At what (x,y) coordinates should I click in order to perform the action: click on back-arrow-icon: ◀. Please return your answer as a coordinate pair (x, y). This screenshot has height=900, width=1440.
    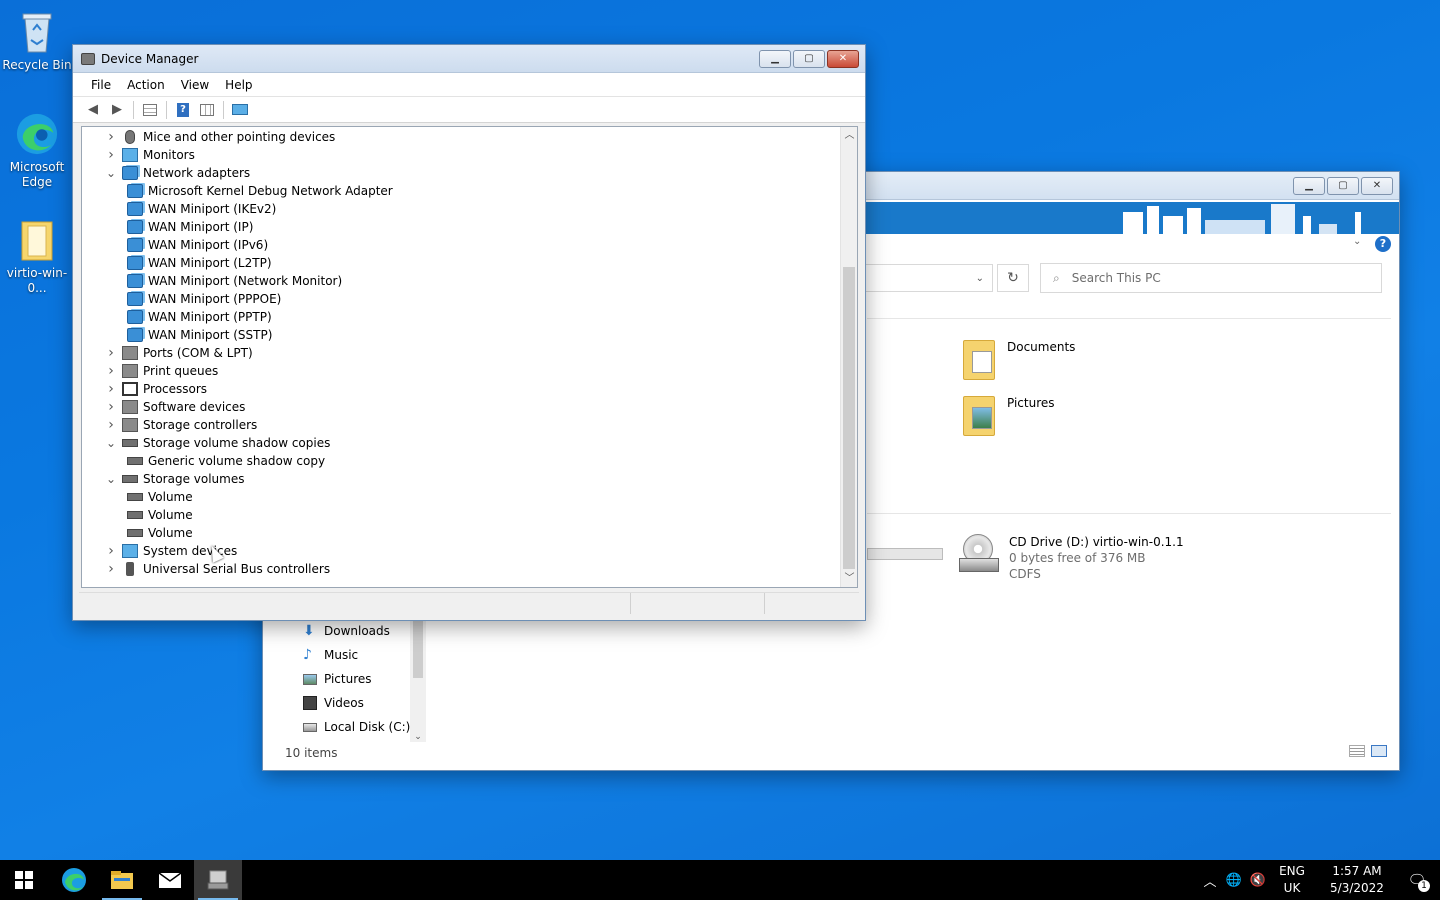
    Looking at the image, I should click on (93, 110).